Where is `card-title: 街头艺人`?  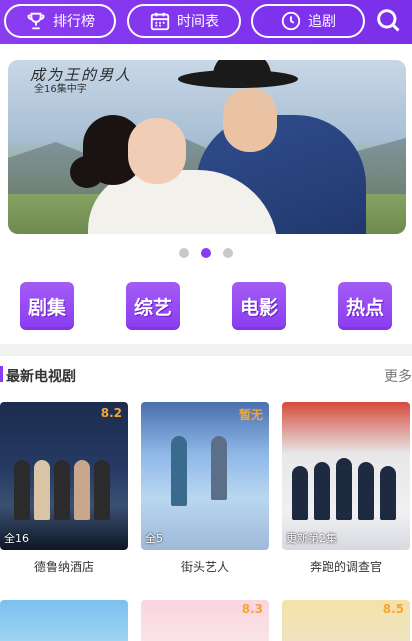
card-title: 街头艺人 is located at coordinates (204, 567).